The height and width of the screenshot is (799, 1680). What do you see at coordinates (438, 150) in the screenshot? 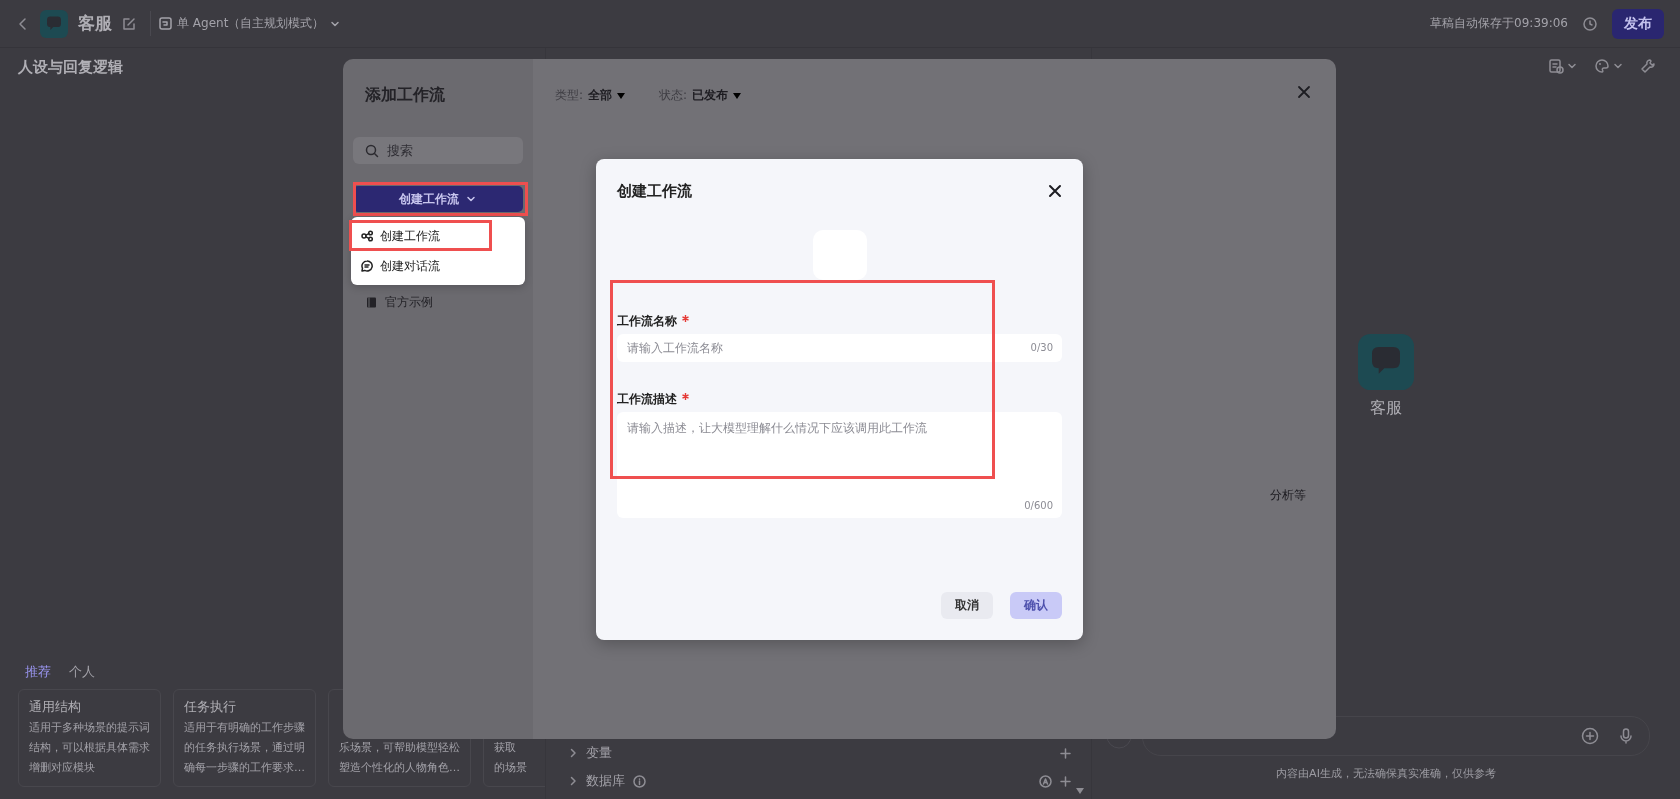
I see `search-field: 搜索` at bounding box center [438, 150].